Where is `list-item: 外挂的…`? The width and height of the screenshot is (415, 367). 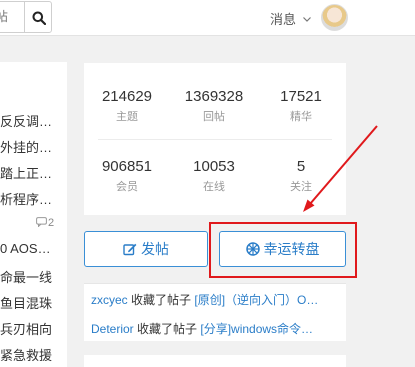
list-item: 外挂的… is located at coordinates (33, 146).